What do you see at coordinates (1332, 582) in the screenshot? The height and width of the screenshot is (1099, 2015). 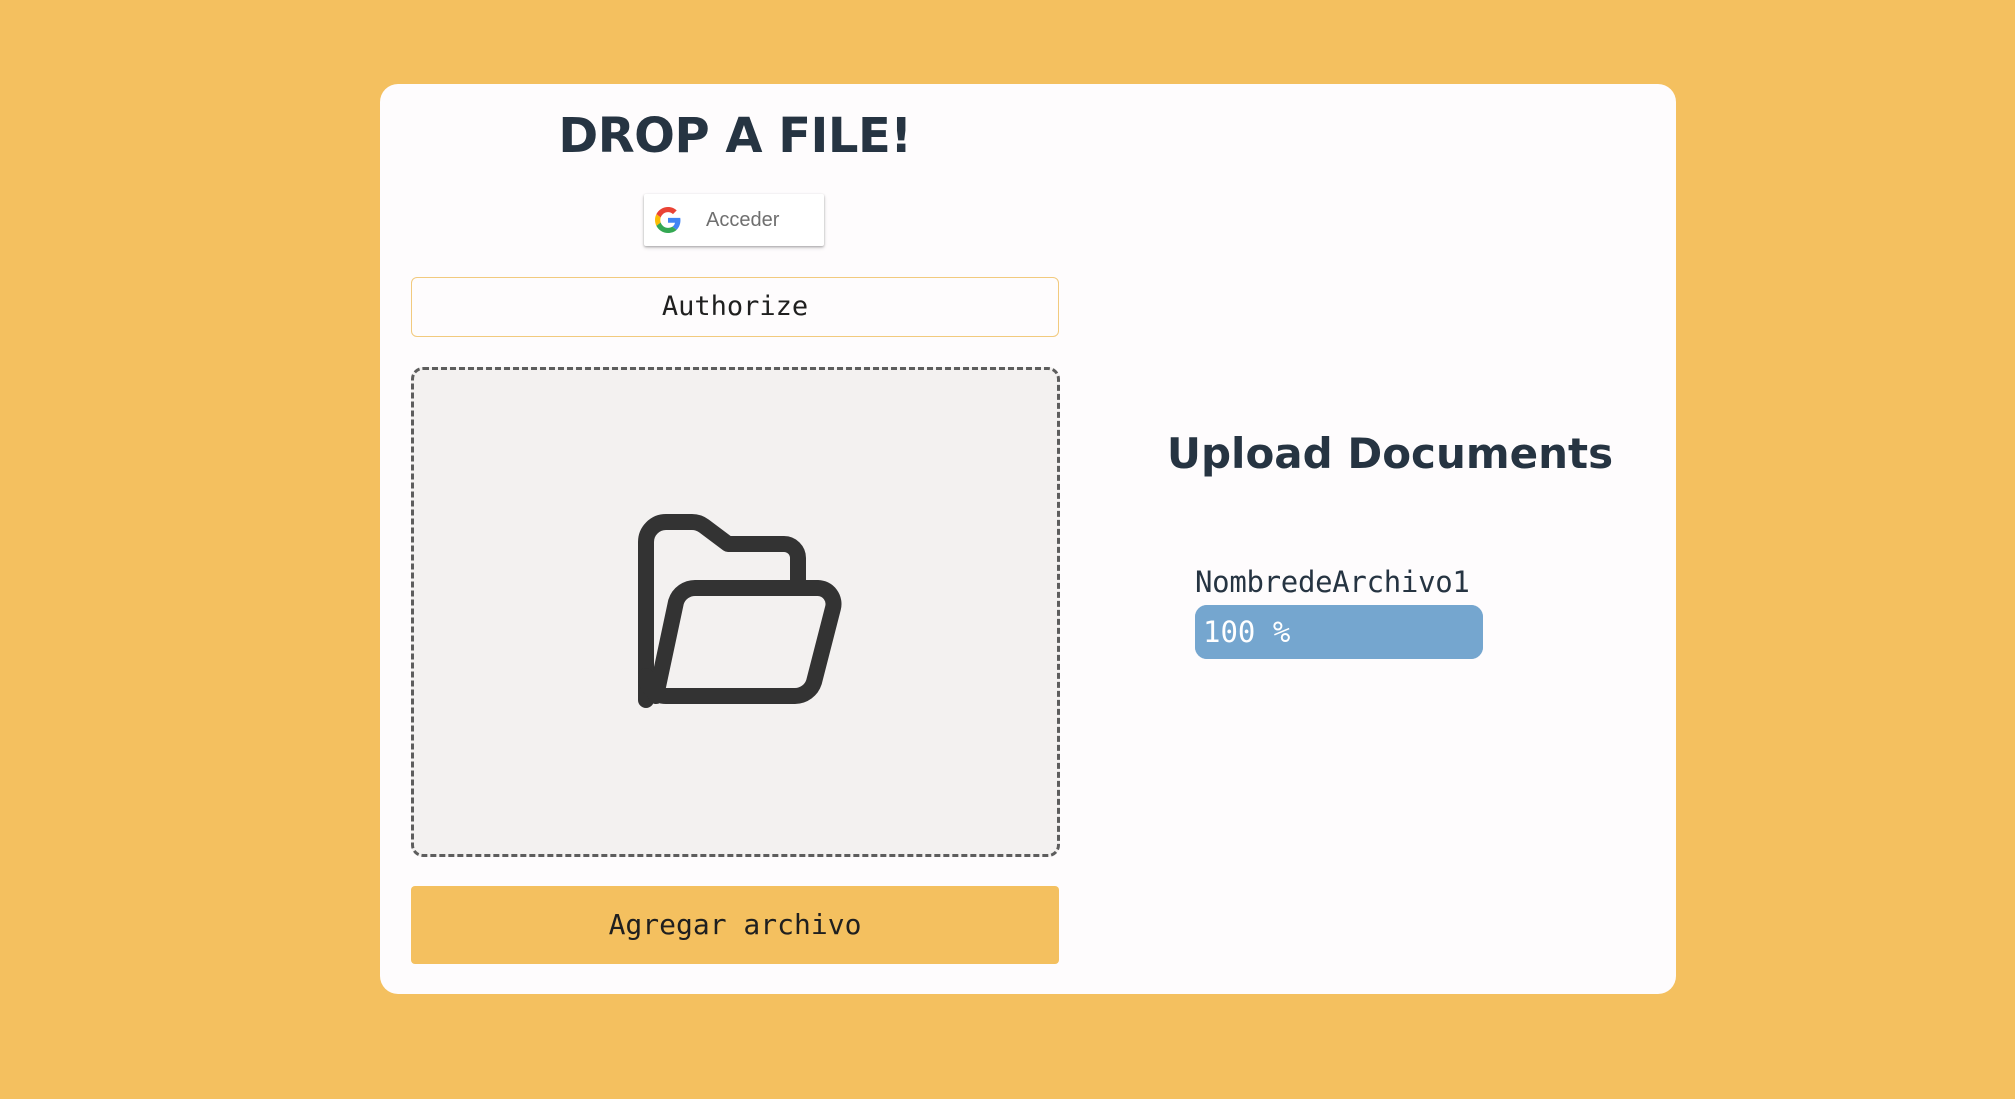 I see `file-name: NombredeArchivo1` at bounding box center [1332, 582].